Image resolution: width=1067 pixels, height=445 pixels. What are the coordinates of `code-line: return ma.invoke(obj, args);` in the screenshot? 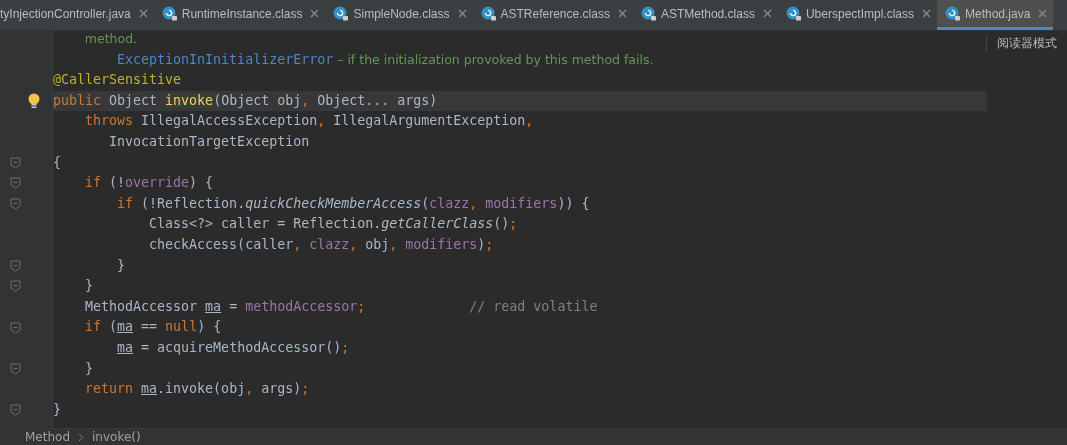 It's located at (197, 389).